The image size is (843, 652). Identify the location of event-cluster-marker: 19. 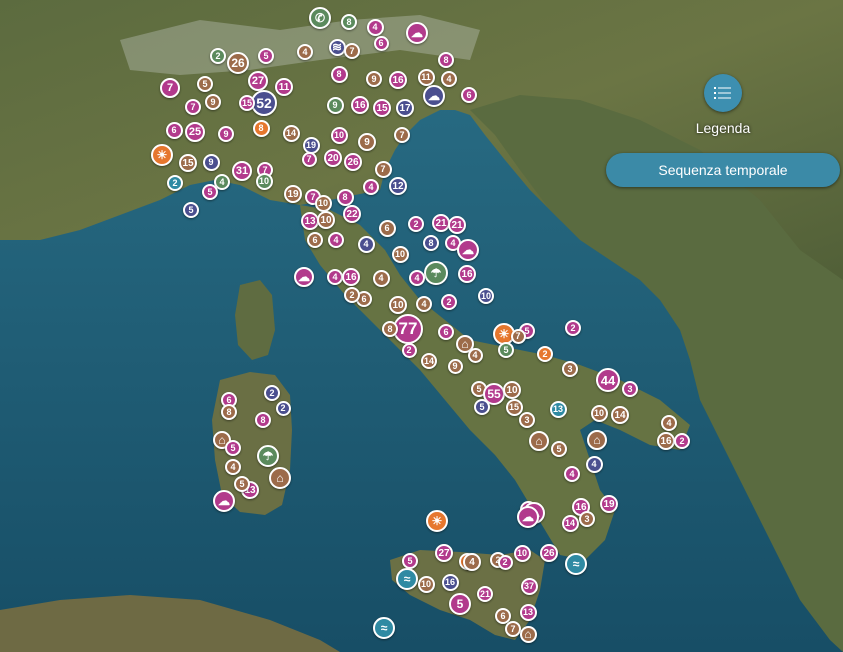
(311, 145).